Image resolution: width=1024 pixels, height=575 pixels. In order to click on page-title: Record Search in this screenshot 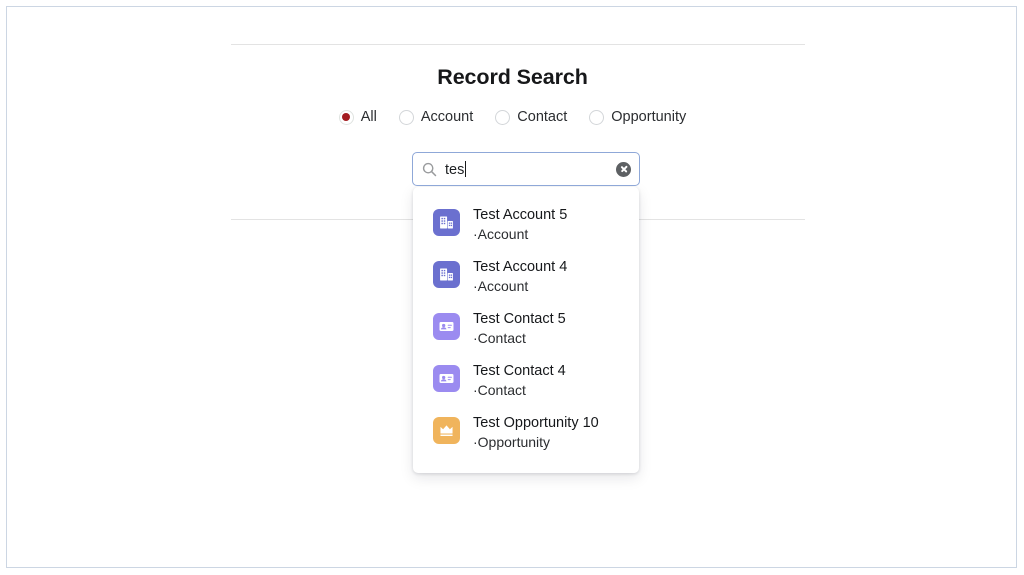, I will do `click(512, 77)`.